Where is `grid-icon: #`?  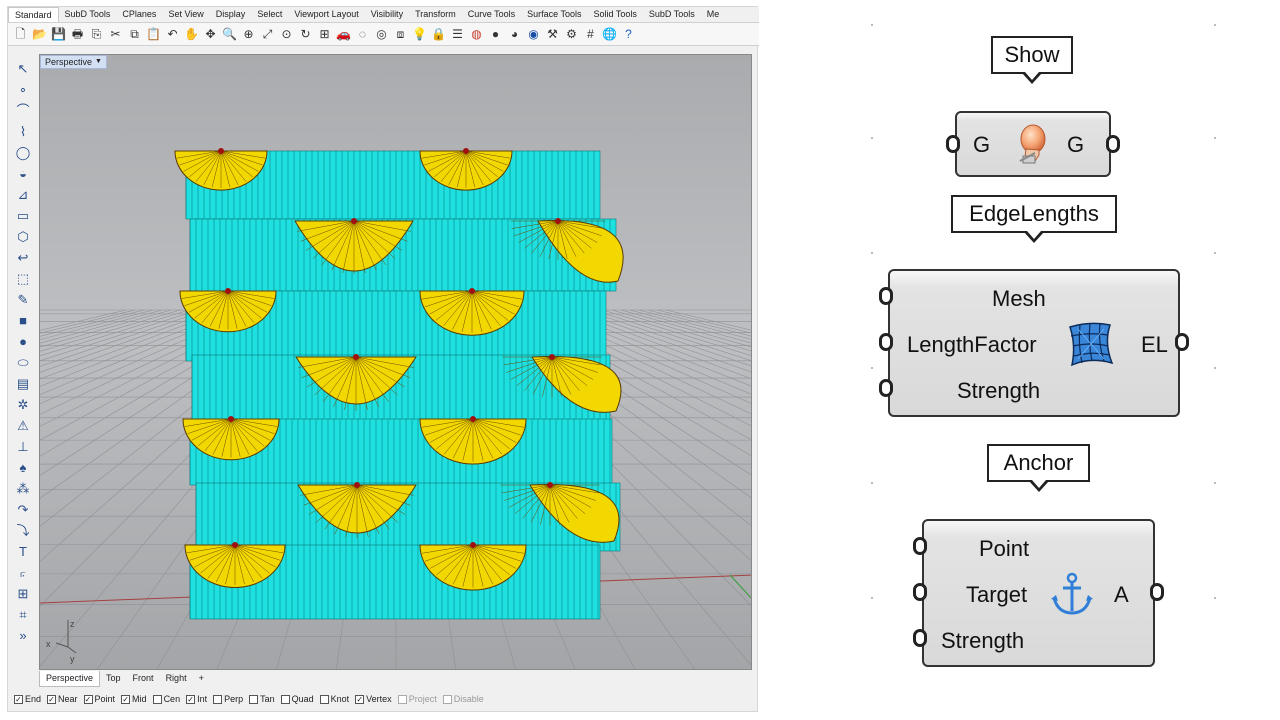
grid-icon: # is located at coordinates (590, 34).